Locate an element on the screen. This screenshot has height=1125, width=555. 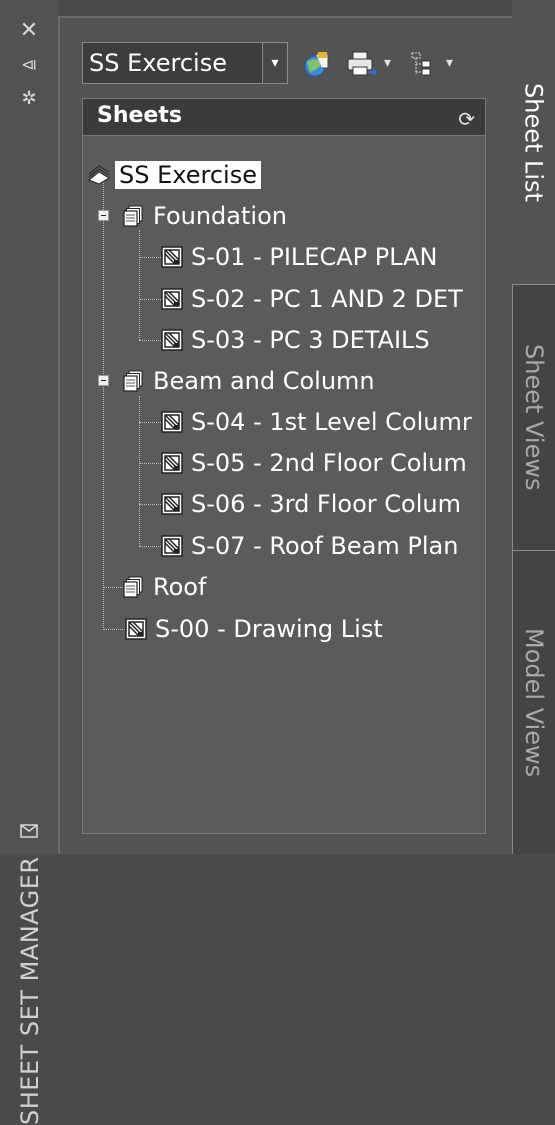
tree-sheet-s05: S-05 - 2nd Floor Colum is located at coordinates (314, 463).